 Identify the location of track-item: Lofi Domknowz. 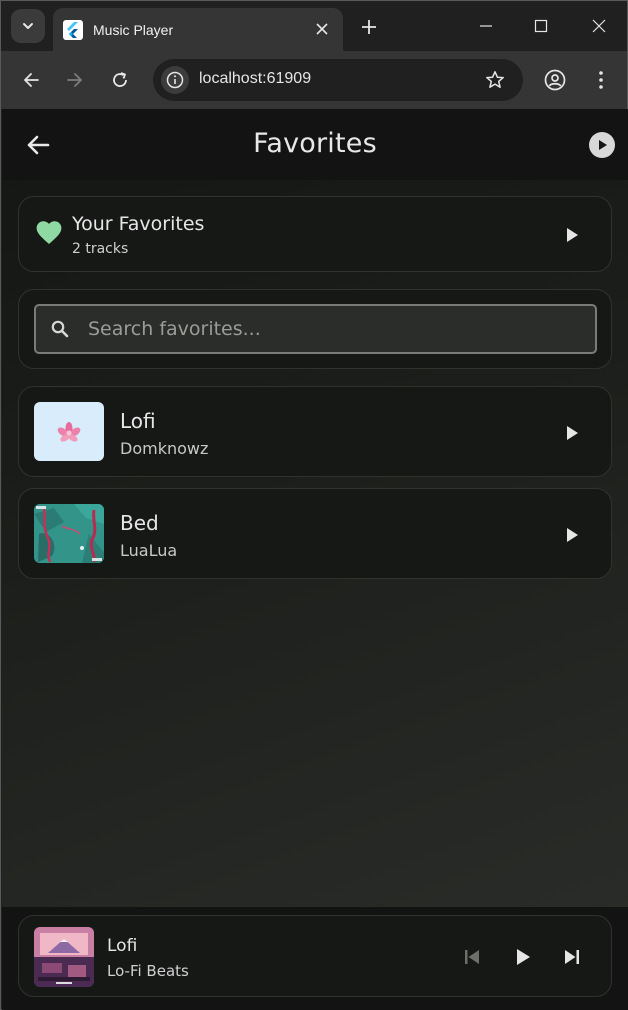
(315, 431).